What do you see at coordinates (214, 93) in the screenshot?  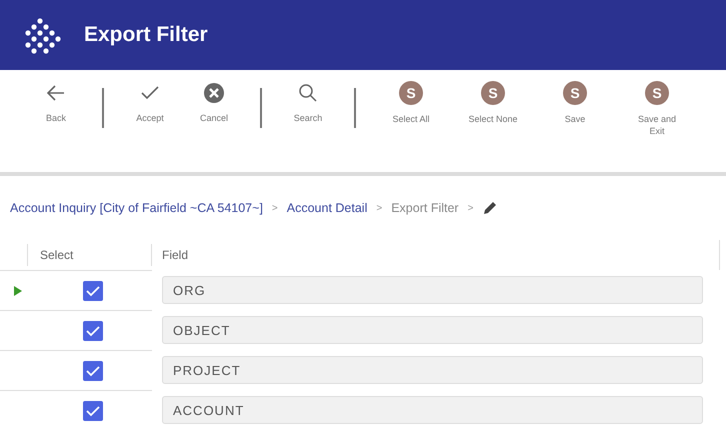 I see `cancel-icon` at bounding box center [214, 93].